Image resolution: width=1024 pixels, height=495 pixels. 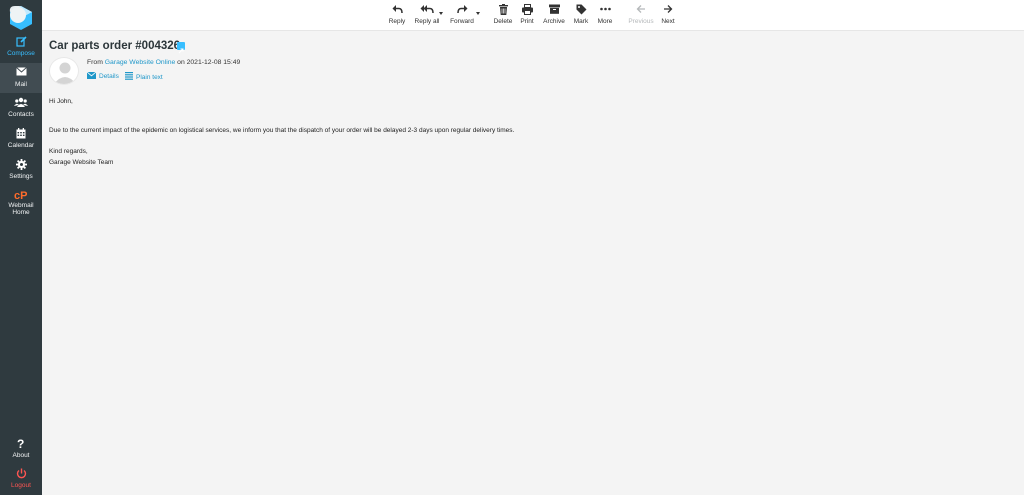 What do you see at coordinates (91, 76) in the screenshot?
I see `envelope-icon` at bounding box center [91, 76].